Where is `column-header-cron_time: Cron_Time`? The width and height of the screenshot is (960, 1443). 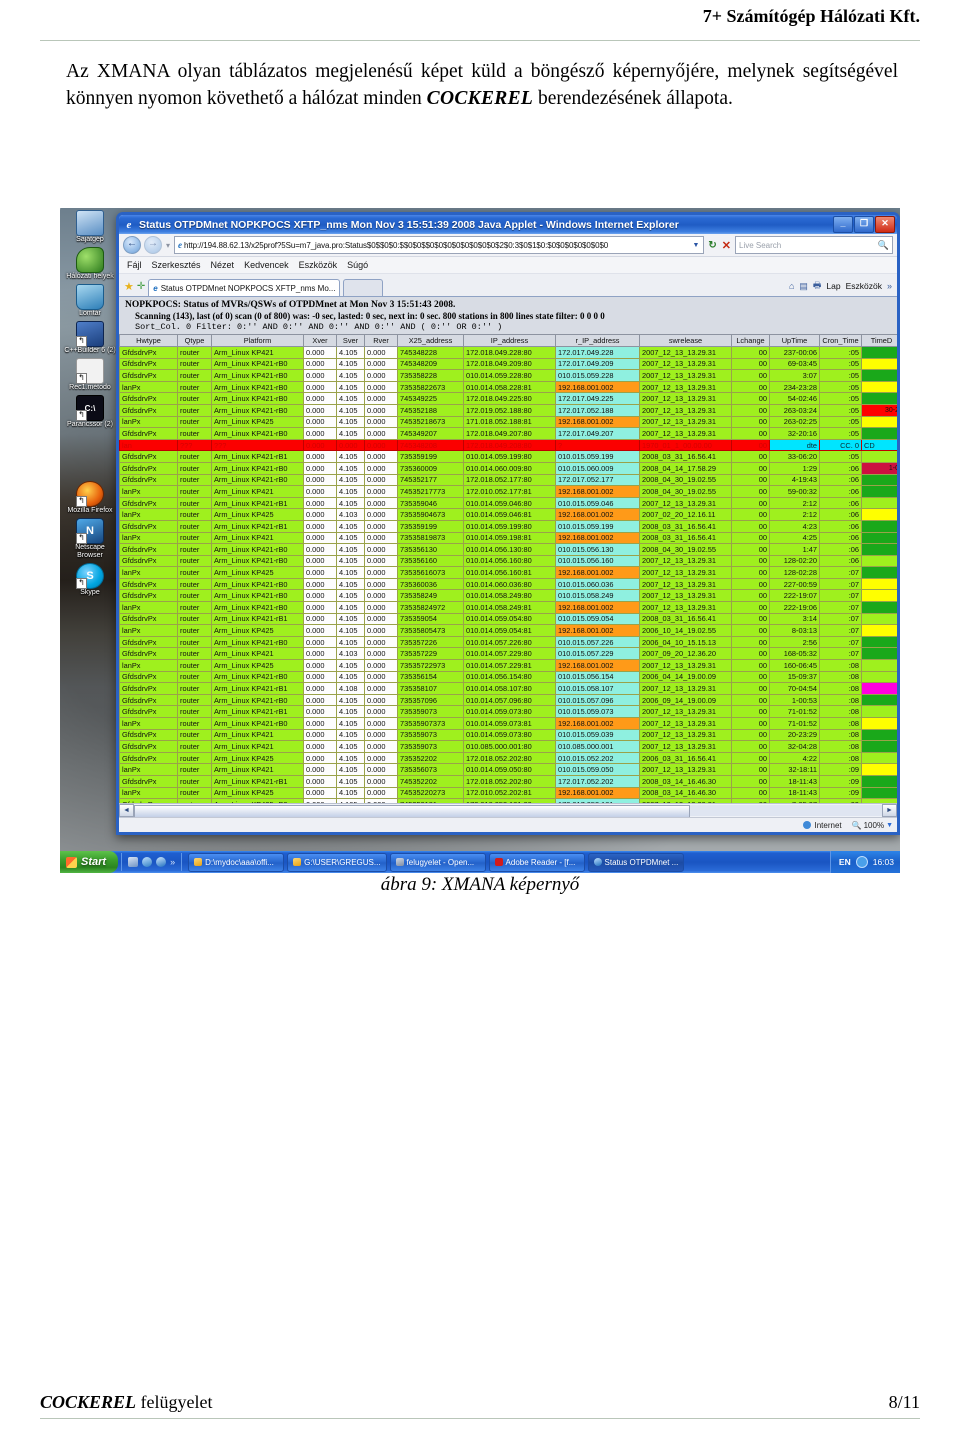 column-header-cron_time: Cron_Time is located at coordinates (840, 340).